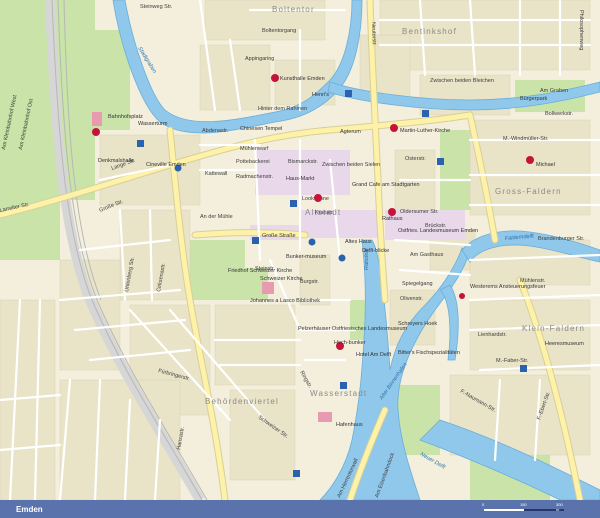 This screenshot has width=600, height=518. I want to click on street-label: Pottebackerei, so click(253, 162).